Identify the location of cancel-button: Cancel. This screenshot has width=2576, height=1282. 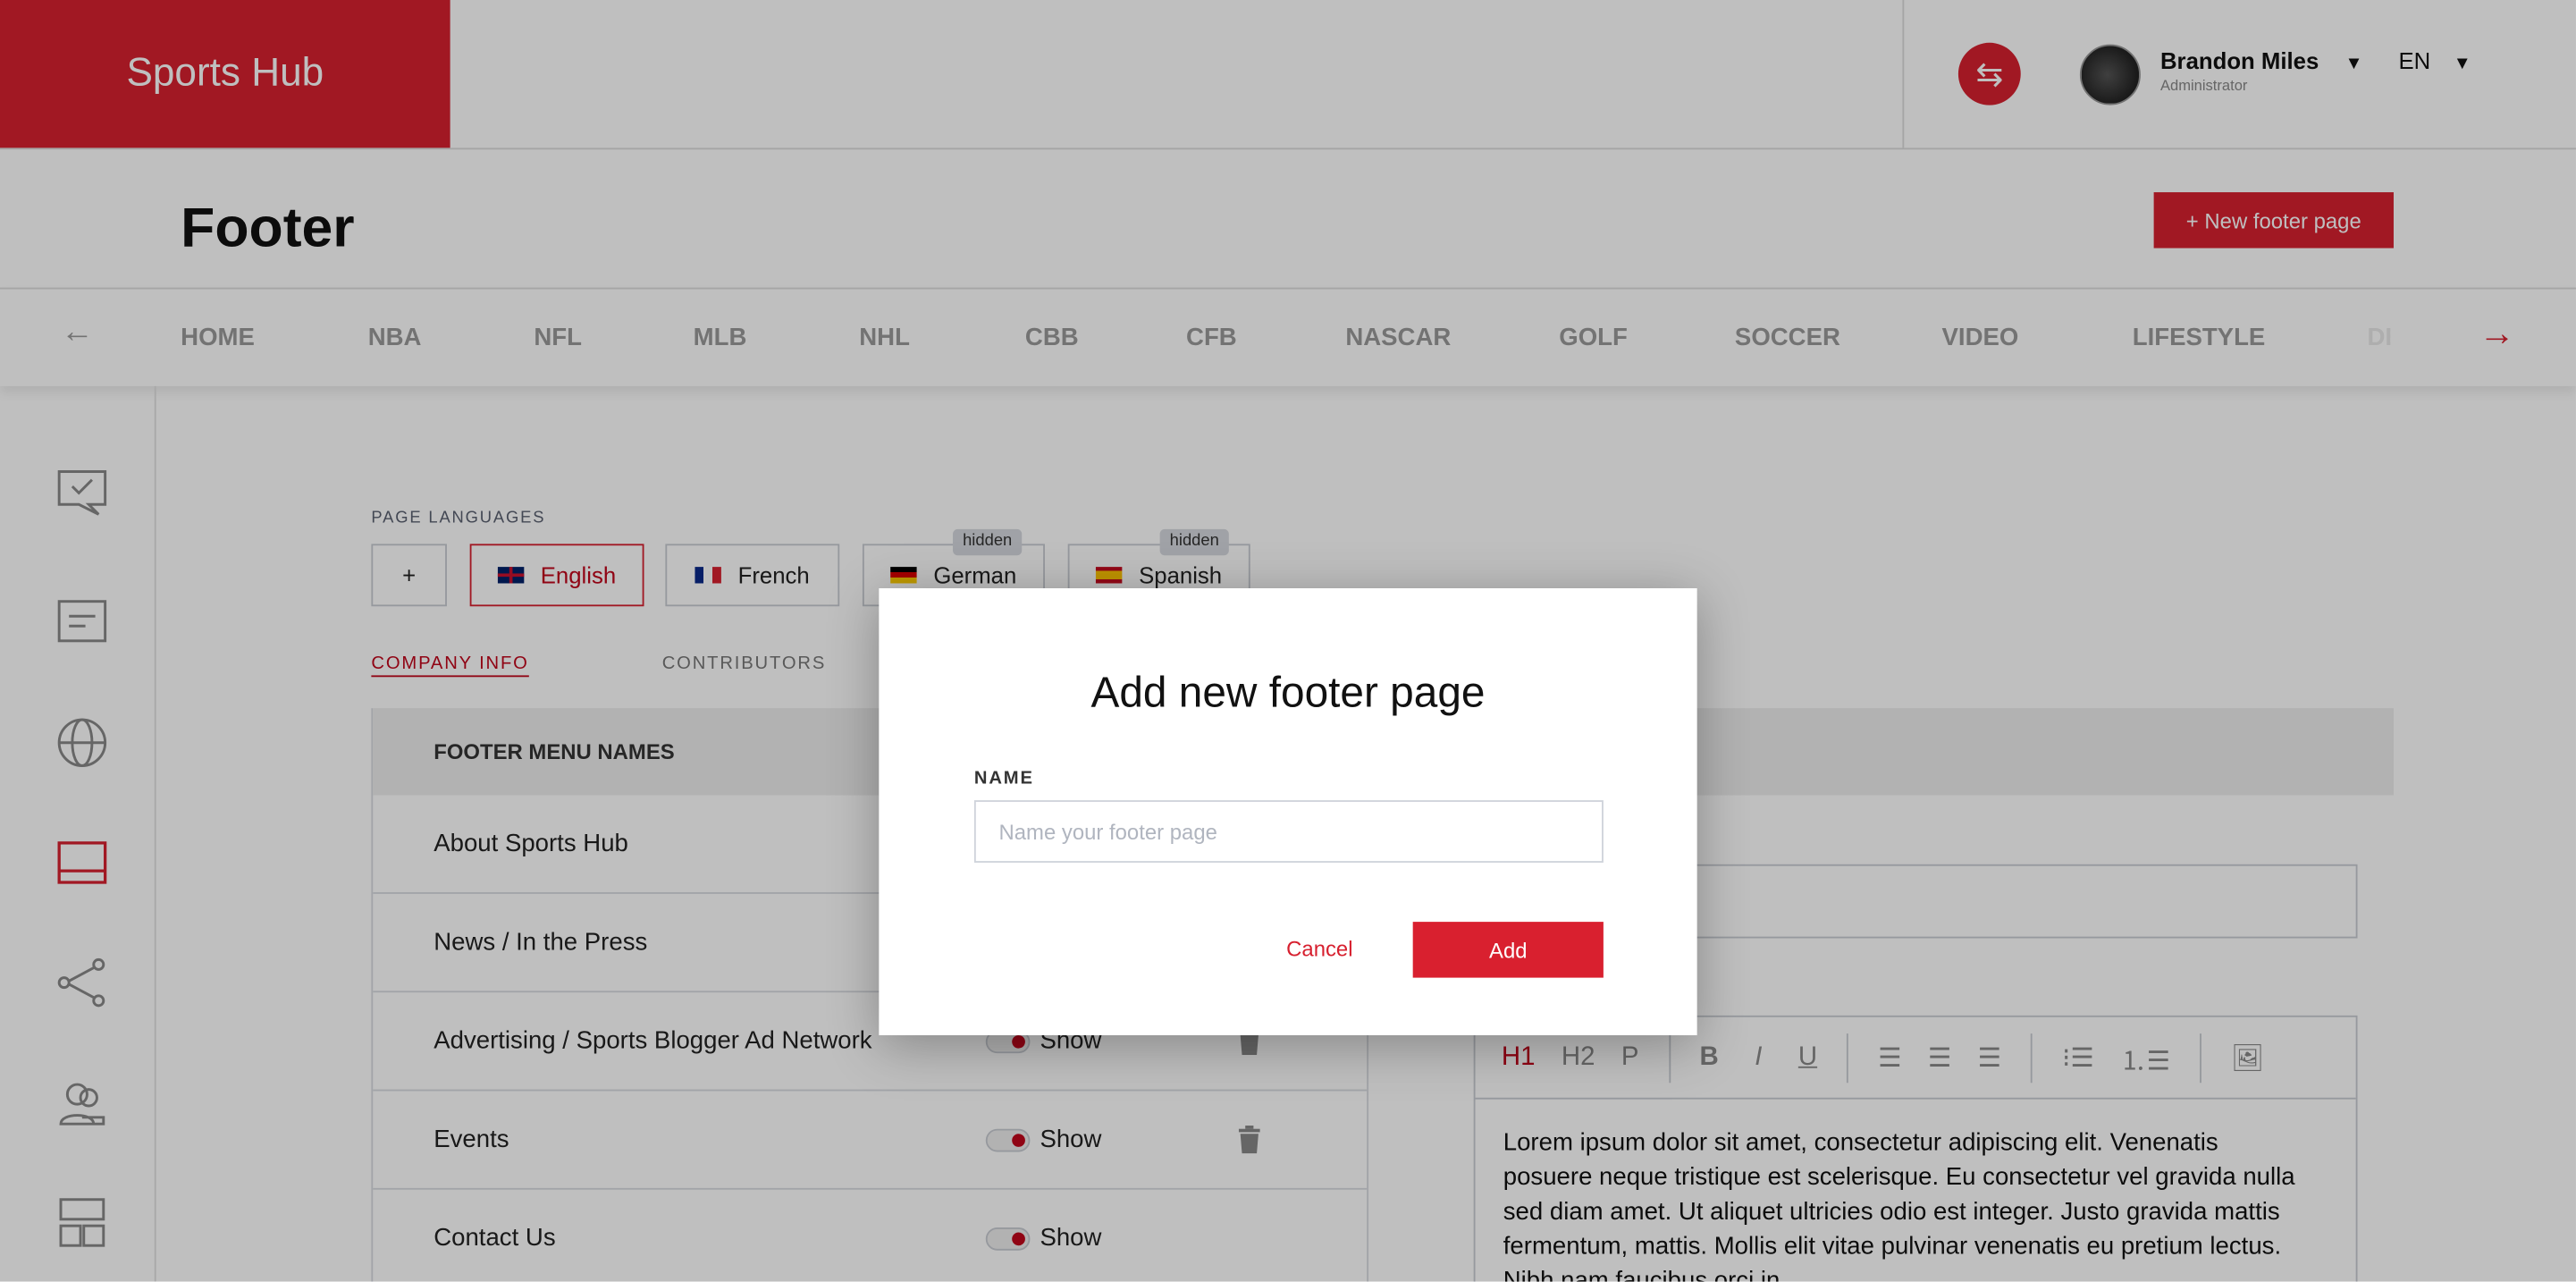
(1319, 949).